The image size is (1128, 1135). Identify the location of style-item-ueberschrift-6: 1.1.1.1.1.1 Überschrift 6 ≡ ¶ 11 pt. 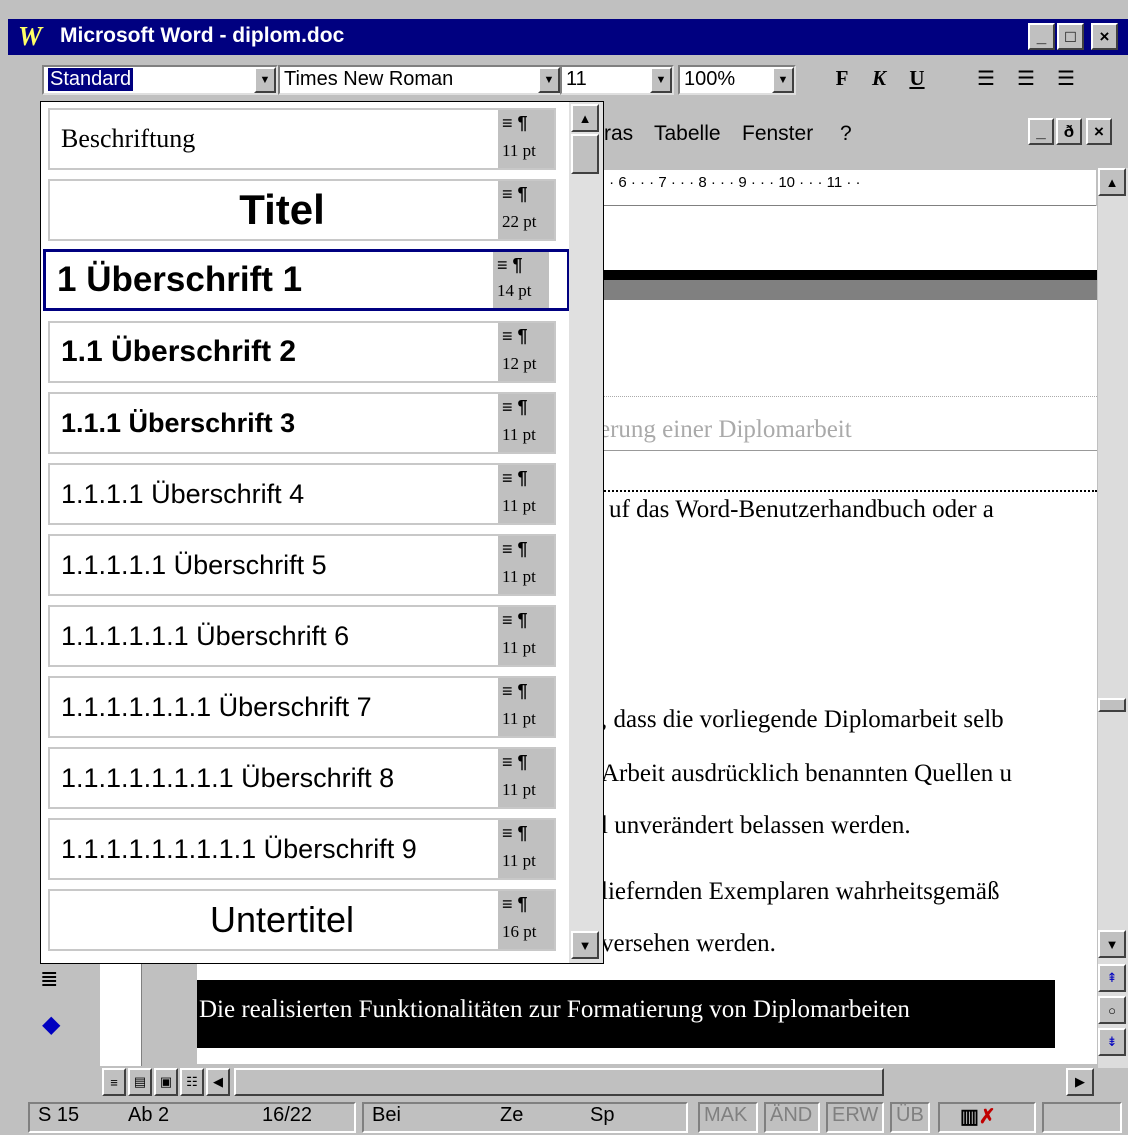
(302, 636).